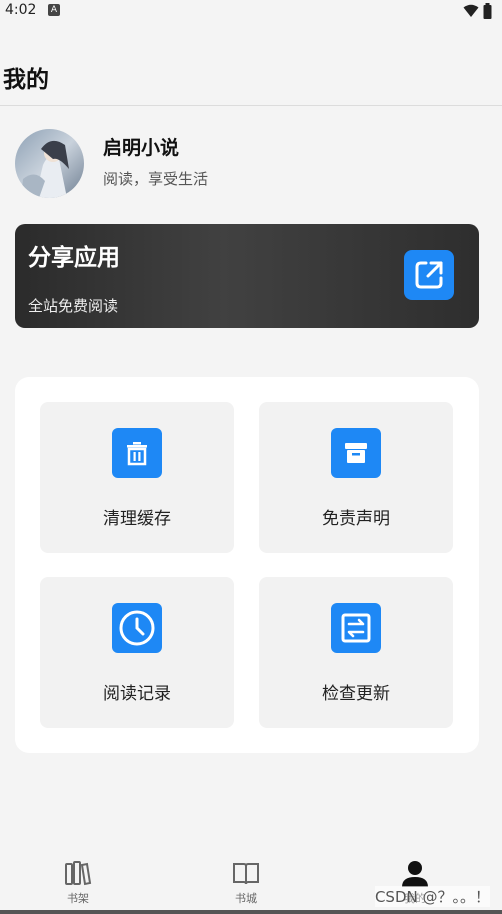  What do you see at coordinates (26, 80) in the screenshot?
I see `page-title: 我的` at bounding box center [26, 80].